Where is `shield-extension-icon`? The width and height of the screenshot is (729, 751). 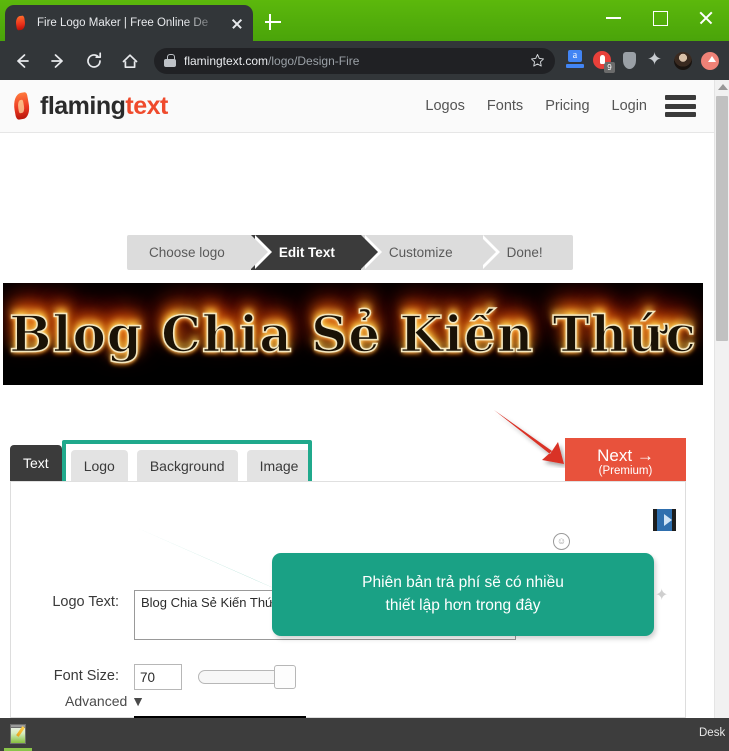
shield-extension-icon is located at coordinates (629, 61).